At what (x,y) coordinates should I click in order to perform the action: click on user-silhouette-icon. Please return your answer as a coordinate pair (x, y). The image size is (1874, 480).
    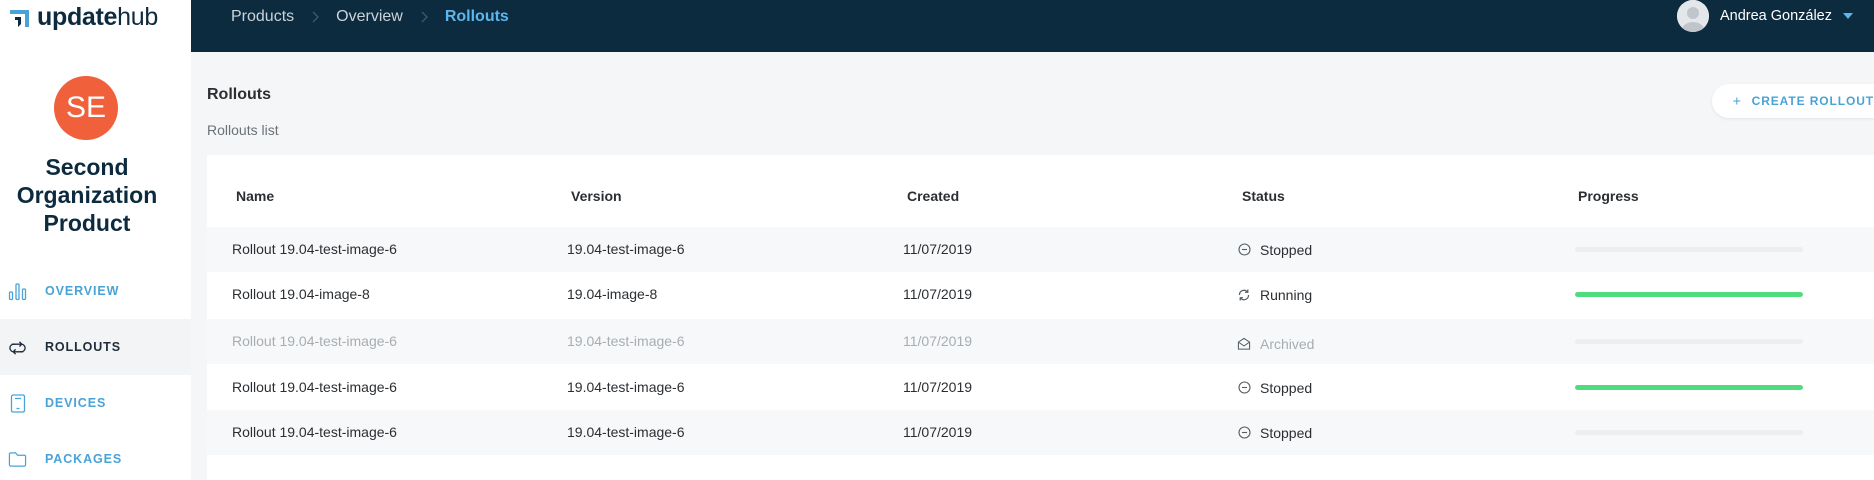
    Looking at the image, I should click on (1692, 16).